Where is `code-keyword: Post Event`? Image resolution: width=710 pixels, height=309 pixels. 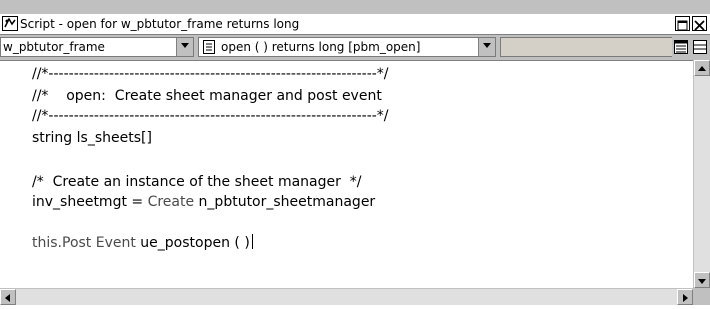
code-keyword: Post Event is located at coordinates (99, 243).